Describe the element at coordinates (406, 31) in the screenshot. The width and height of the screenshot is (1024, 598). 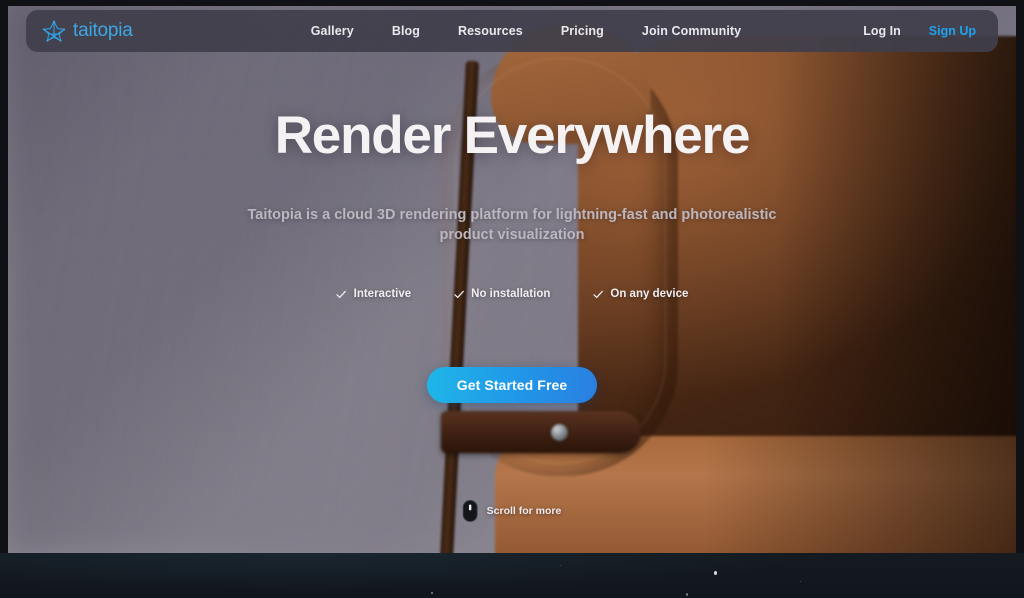
I see `nav-link-blog: Blog` at that location.